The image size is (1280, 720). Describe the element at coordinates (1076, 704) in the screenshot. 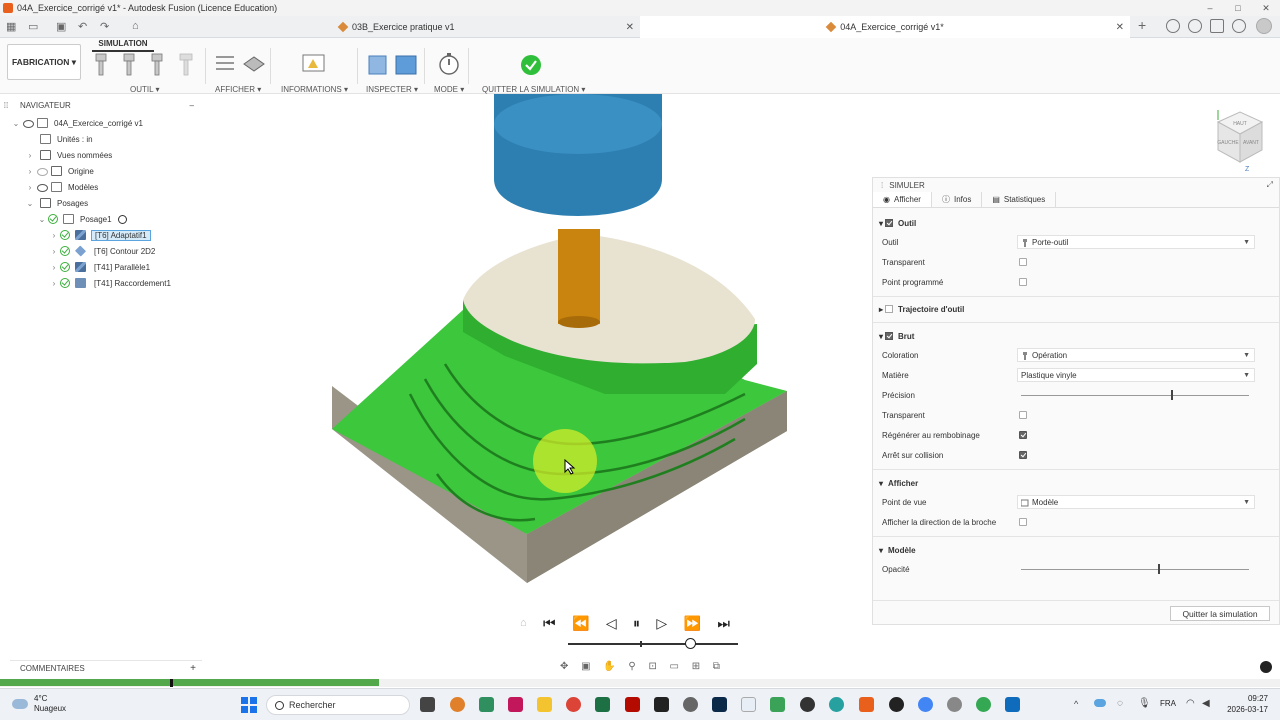

I see `tray-chevron-icon: ^` at that location.